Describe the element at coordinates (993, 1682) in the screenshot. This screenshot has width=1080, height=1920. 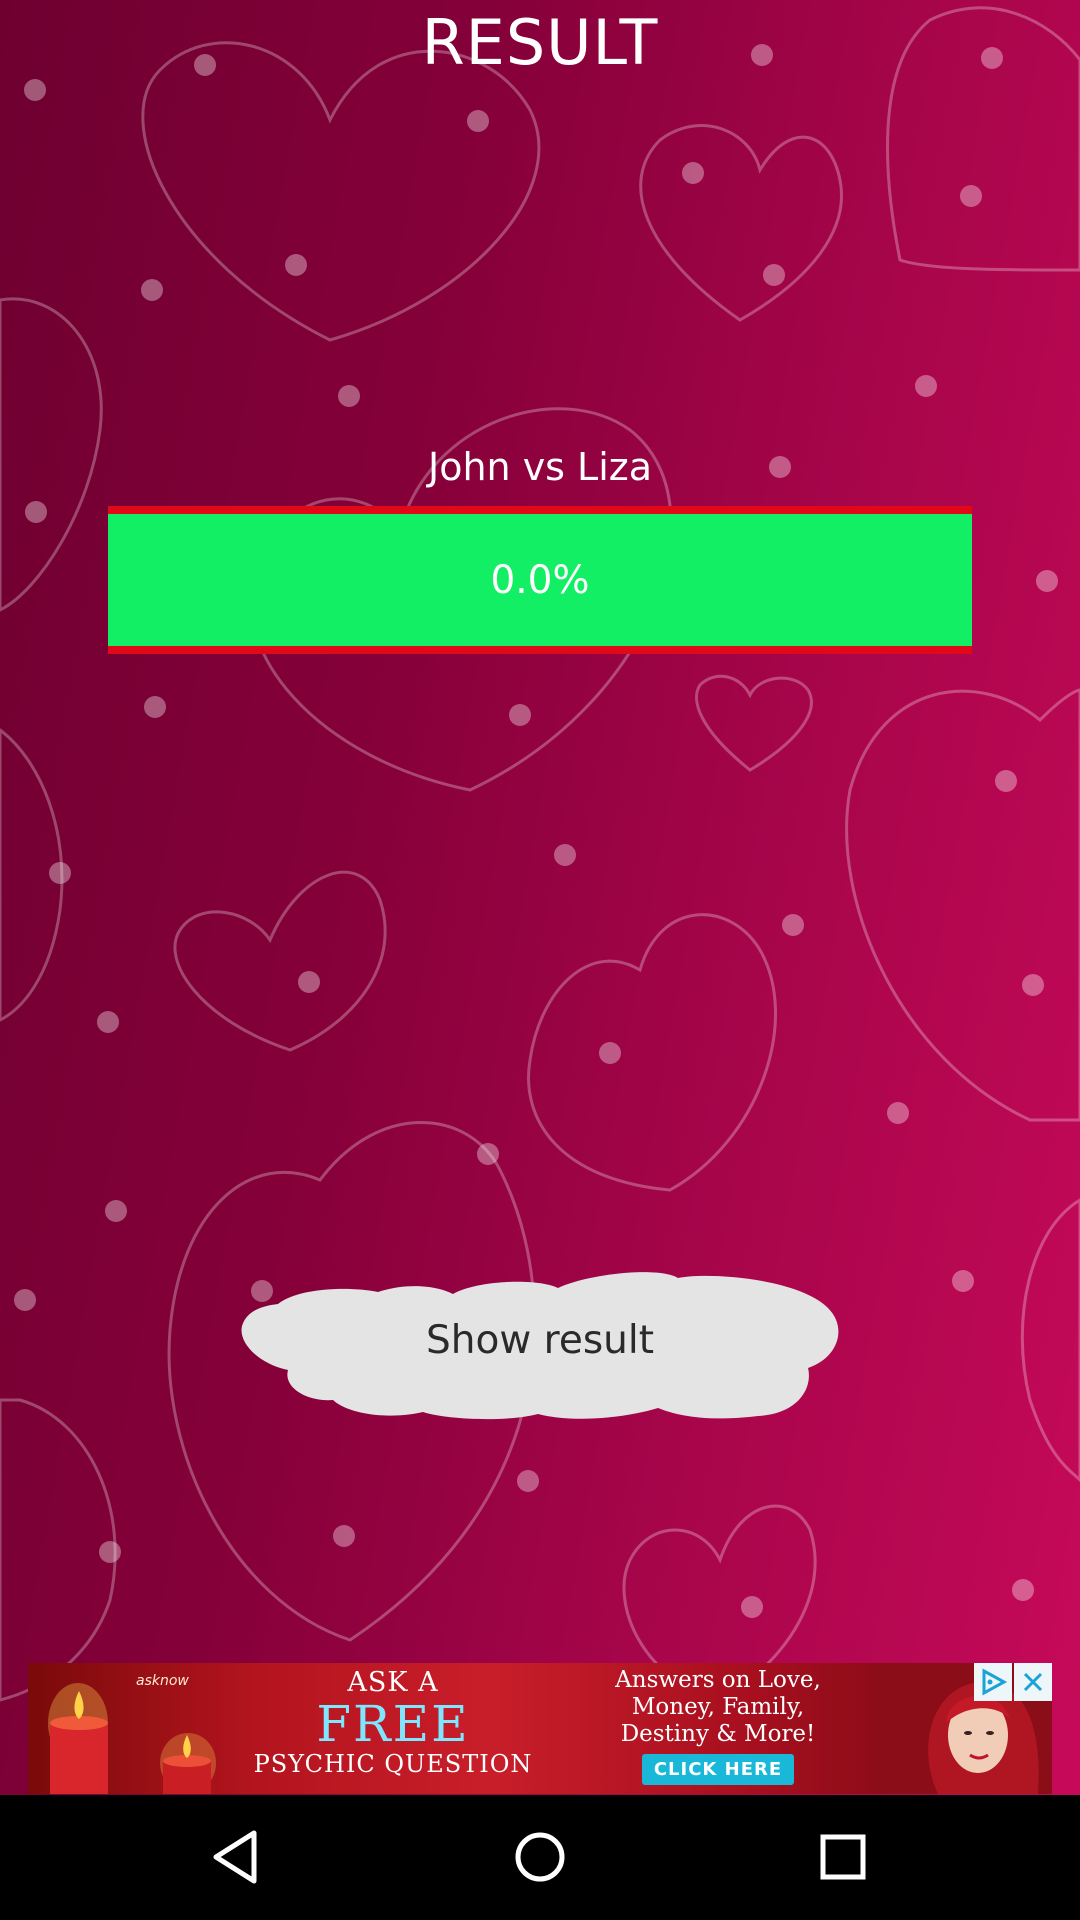
I see `ad-choices-icon` at that location.